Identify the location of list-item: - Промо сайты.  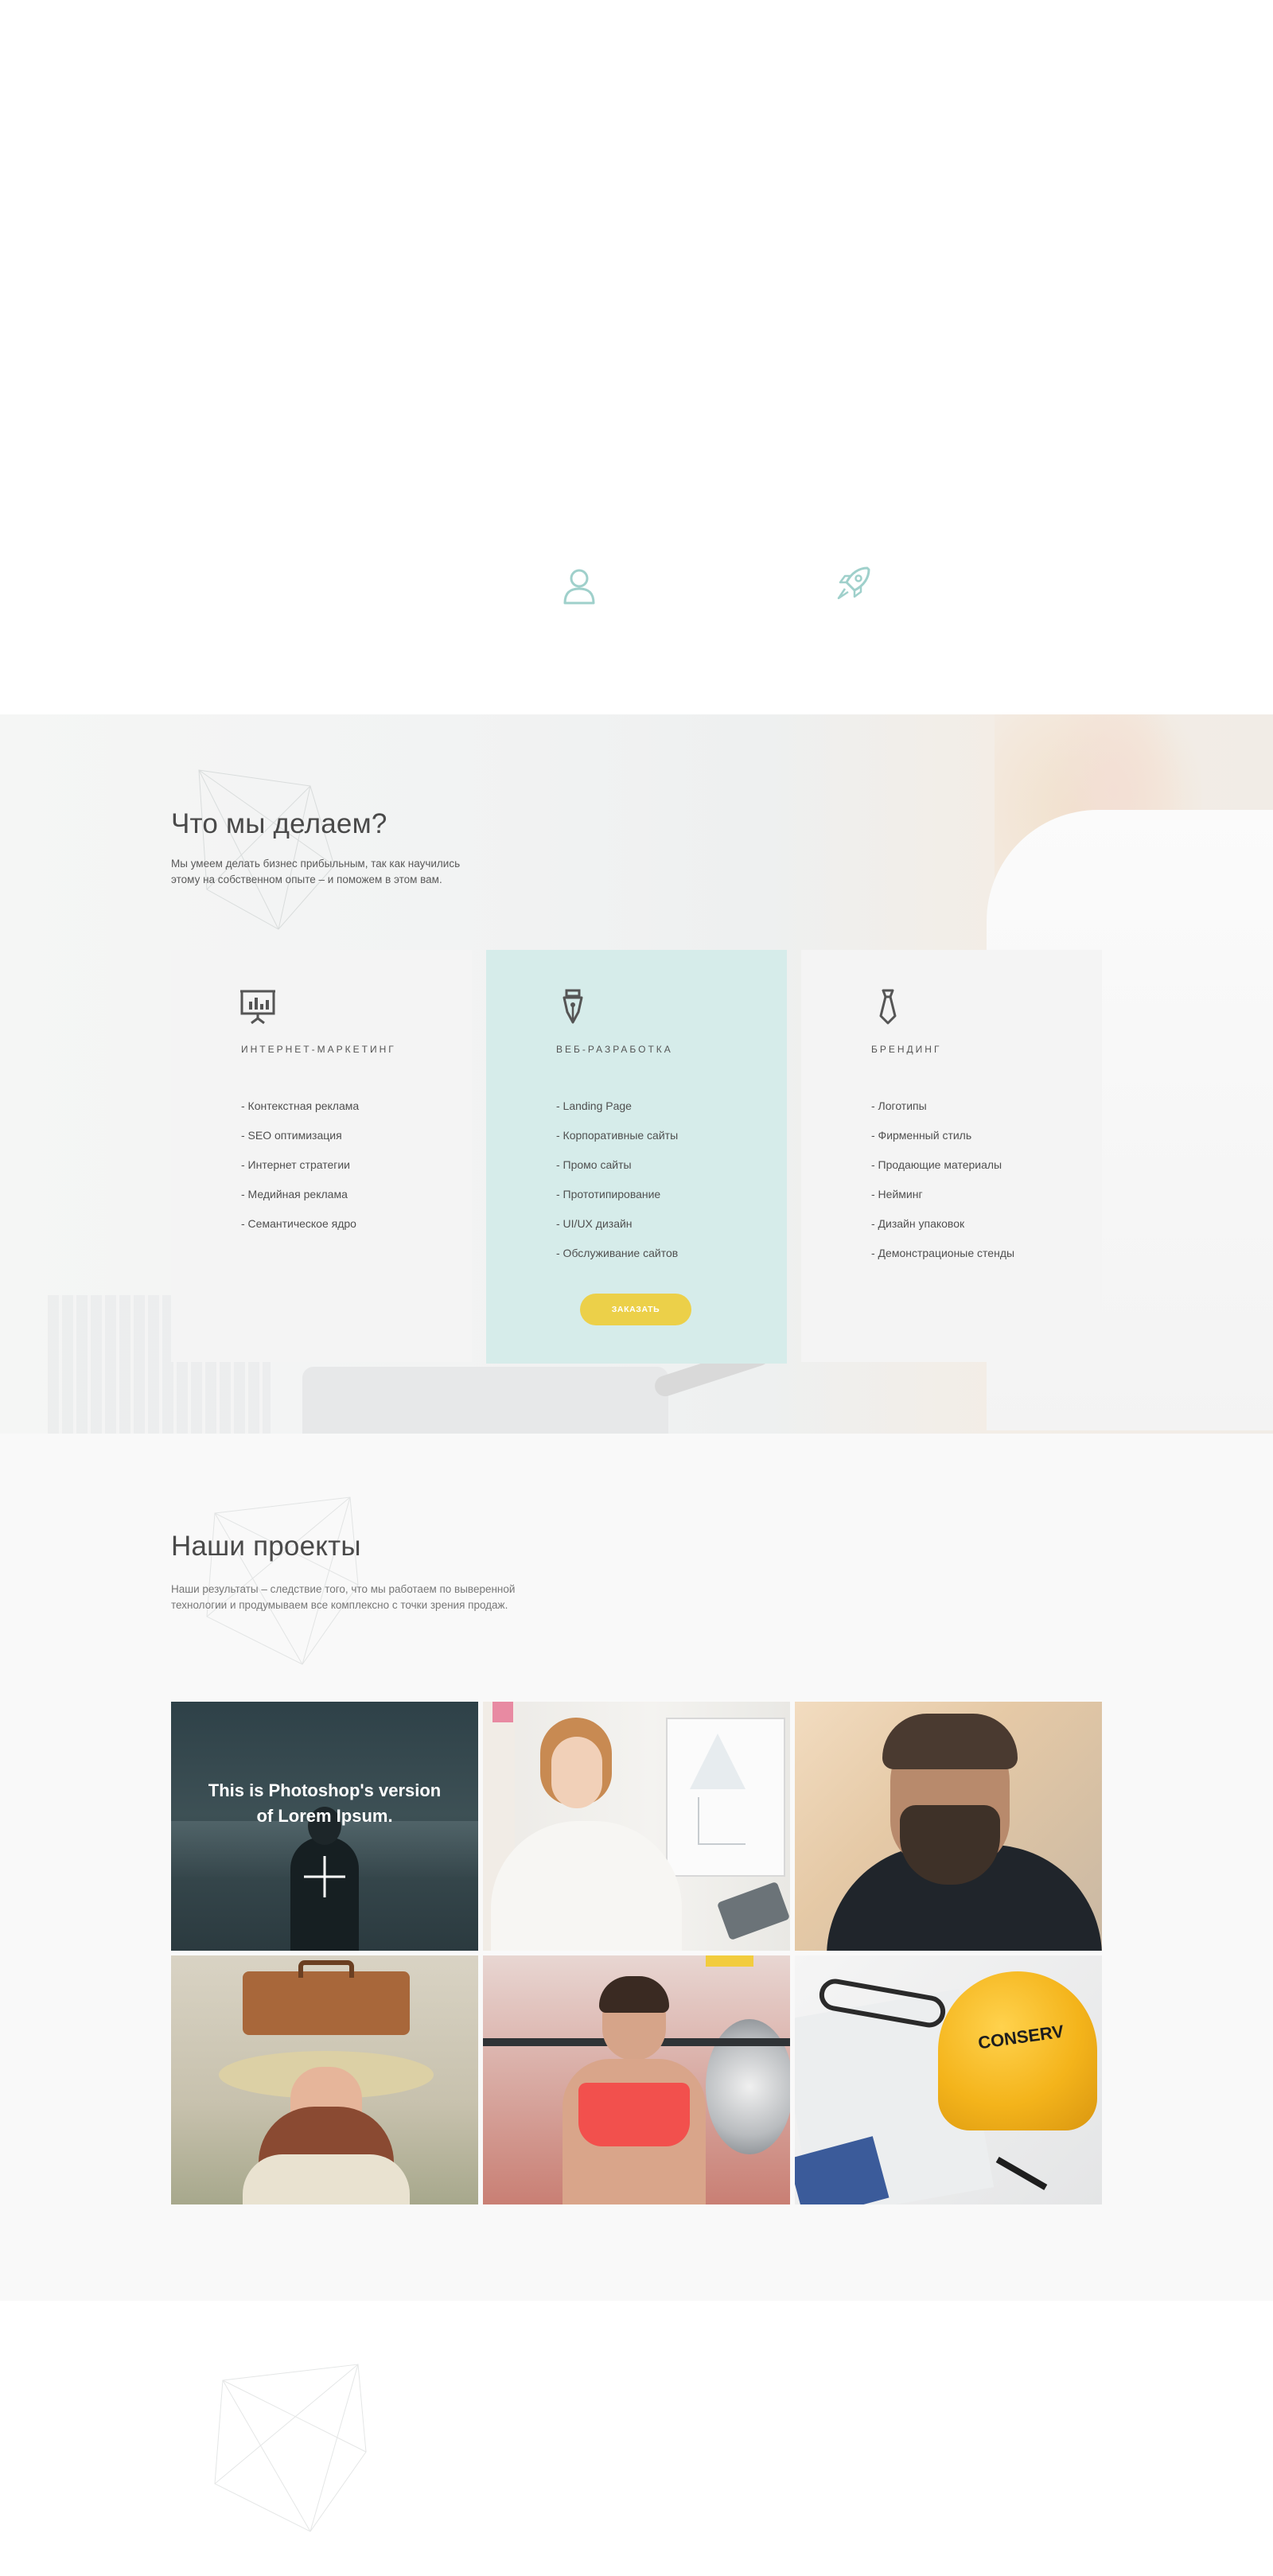
(594, 1165).